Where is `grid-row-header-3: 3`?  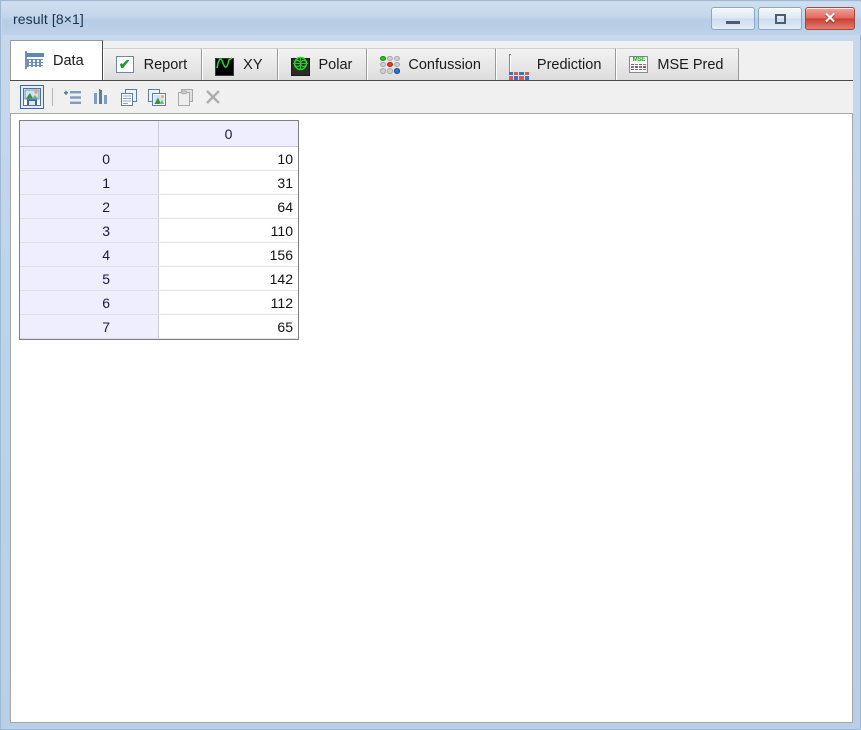 grid-row-header-3: 3 is located at coordinates (89, 230).